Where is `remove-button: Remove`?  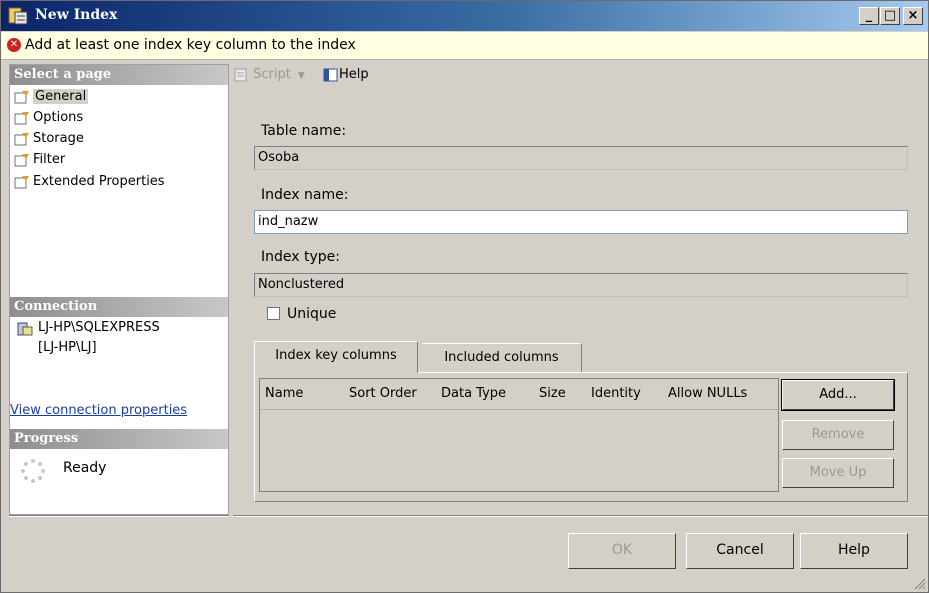 remove-button: Remove is located at coordinates (838, 435).